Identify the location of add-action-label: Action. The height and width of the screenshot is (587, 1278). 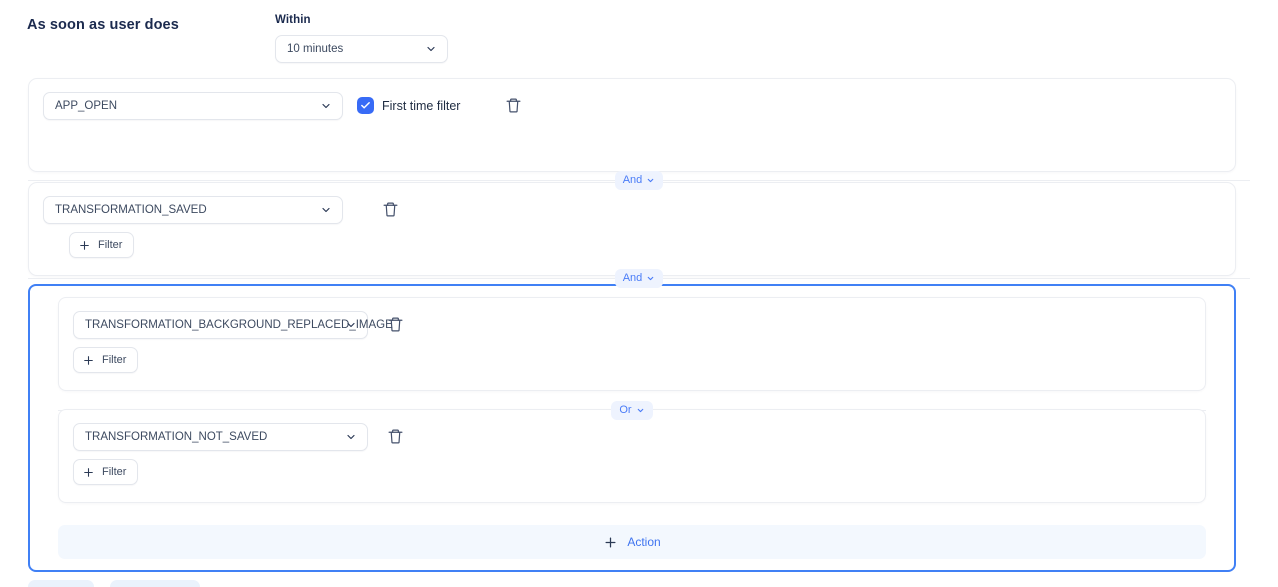
(644, 542).